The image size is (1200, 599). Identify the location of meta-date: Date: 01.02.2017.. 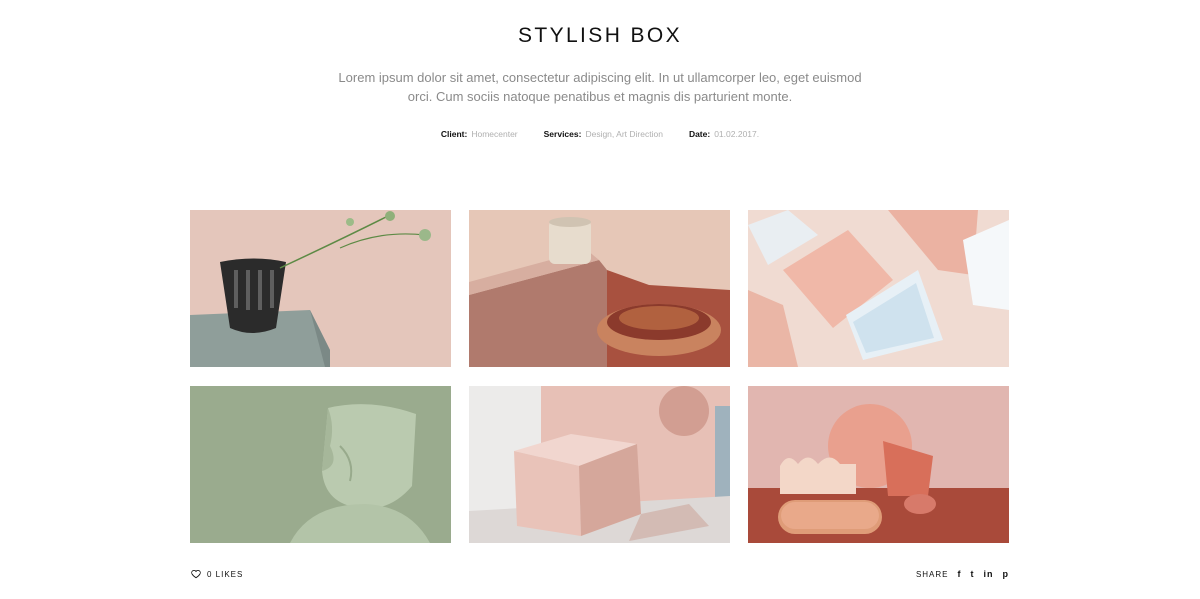
(724, 134).